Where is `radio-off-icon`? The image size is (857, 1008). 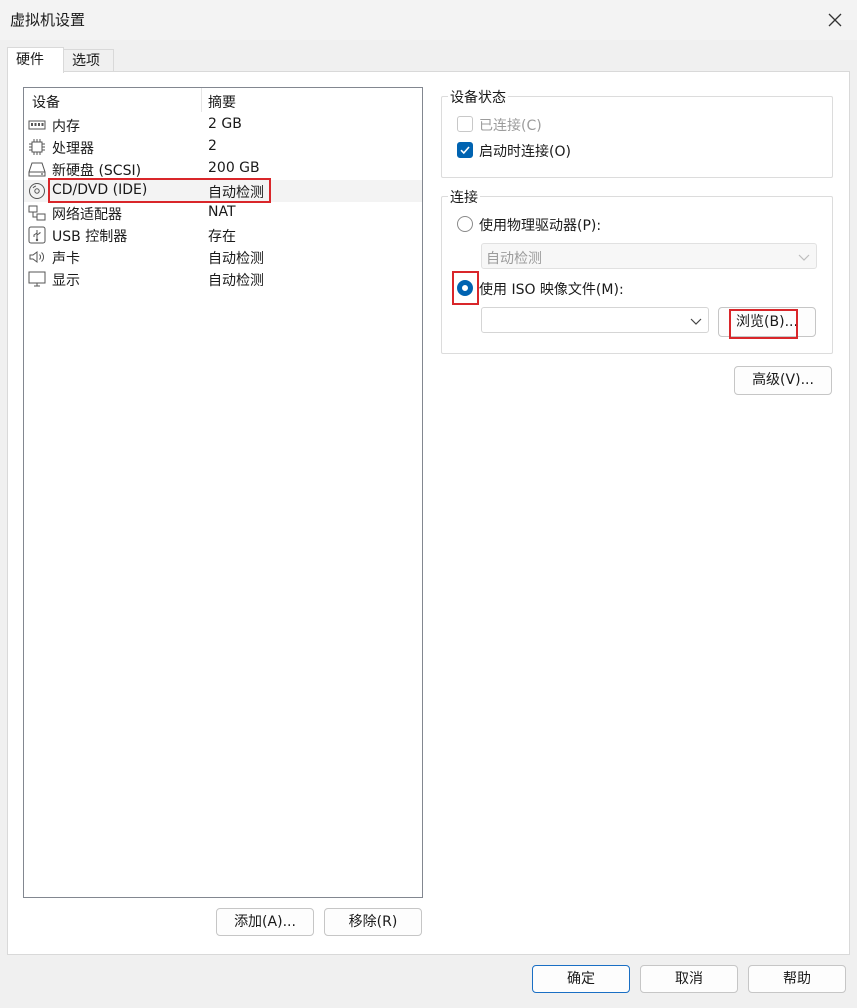
radio-off-icon is located at coordinates (465, 224).